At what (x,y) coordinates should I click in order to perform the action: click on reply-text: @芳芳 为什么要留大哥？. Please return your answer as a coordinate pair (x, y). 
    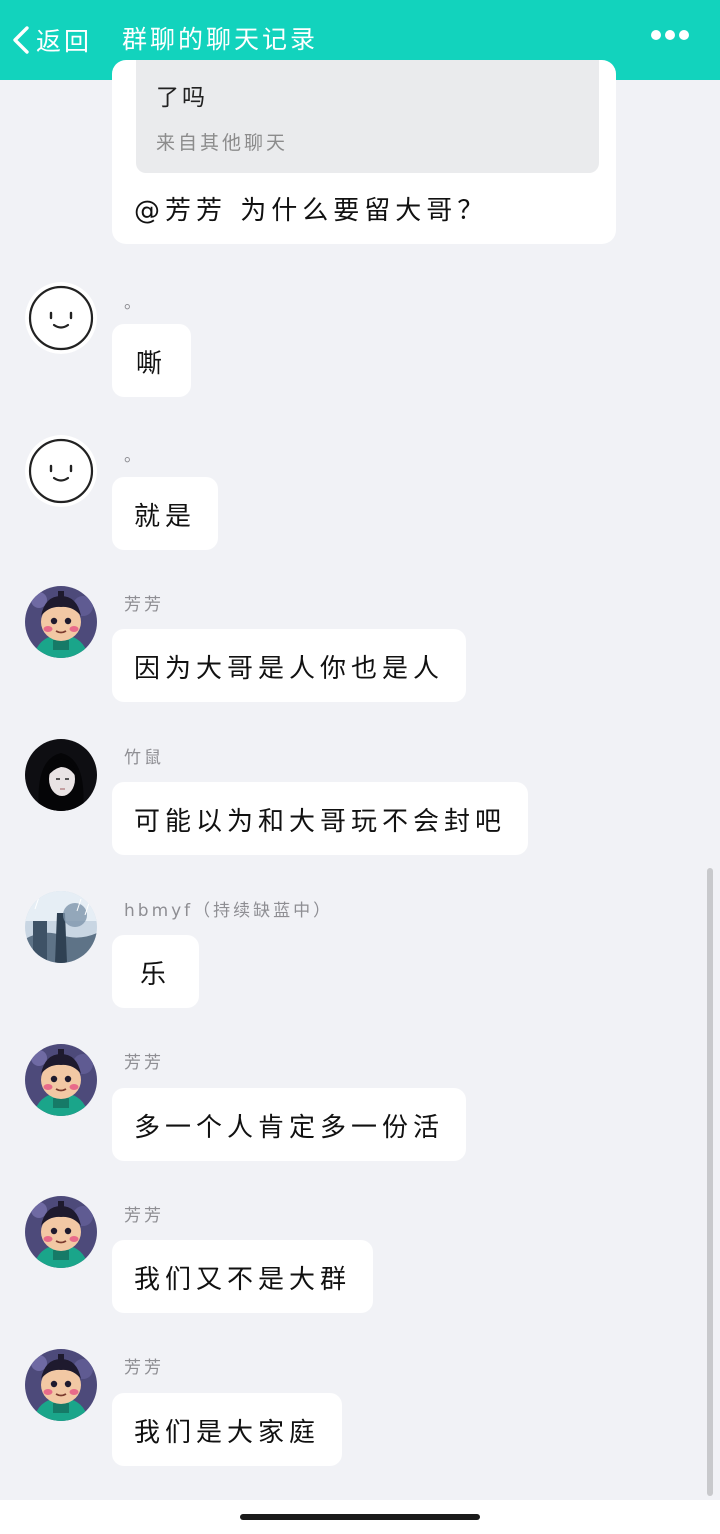
    Looking at the image, I should click on (311, 211).